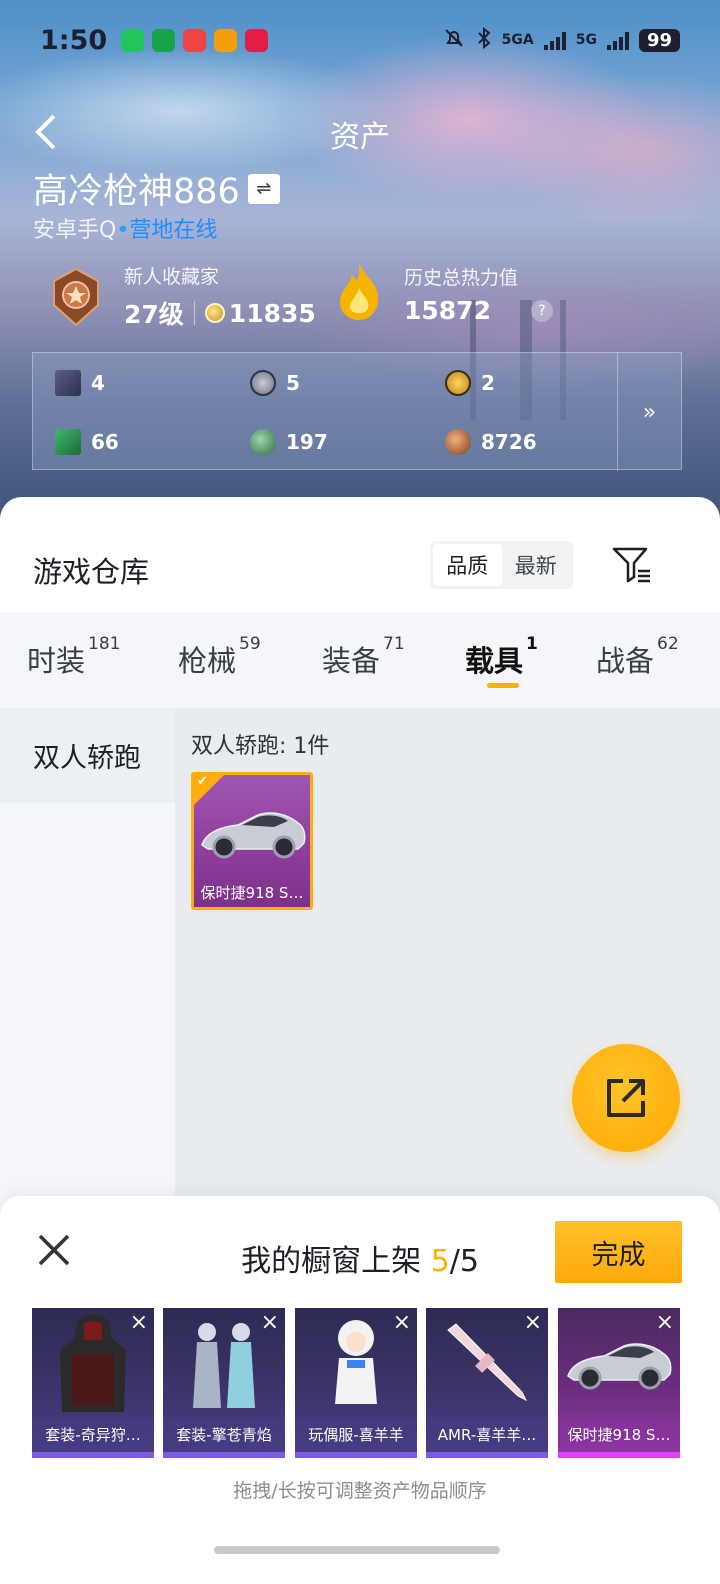  What do you see at coordinates (207, 661) in the screenshot?
I see `tab-label: 枪械` at bounding box center [207, 661].